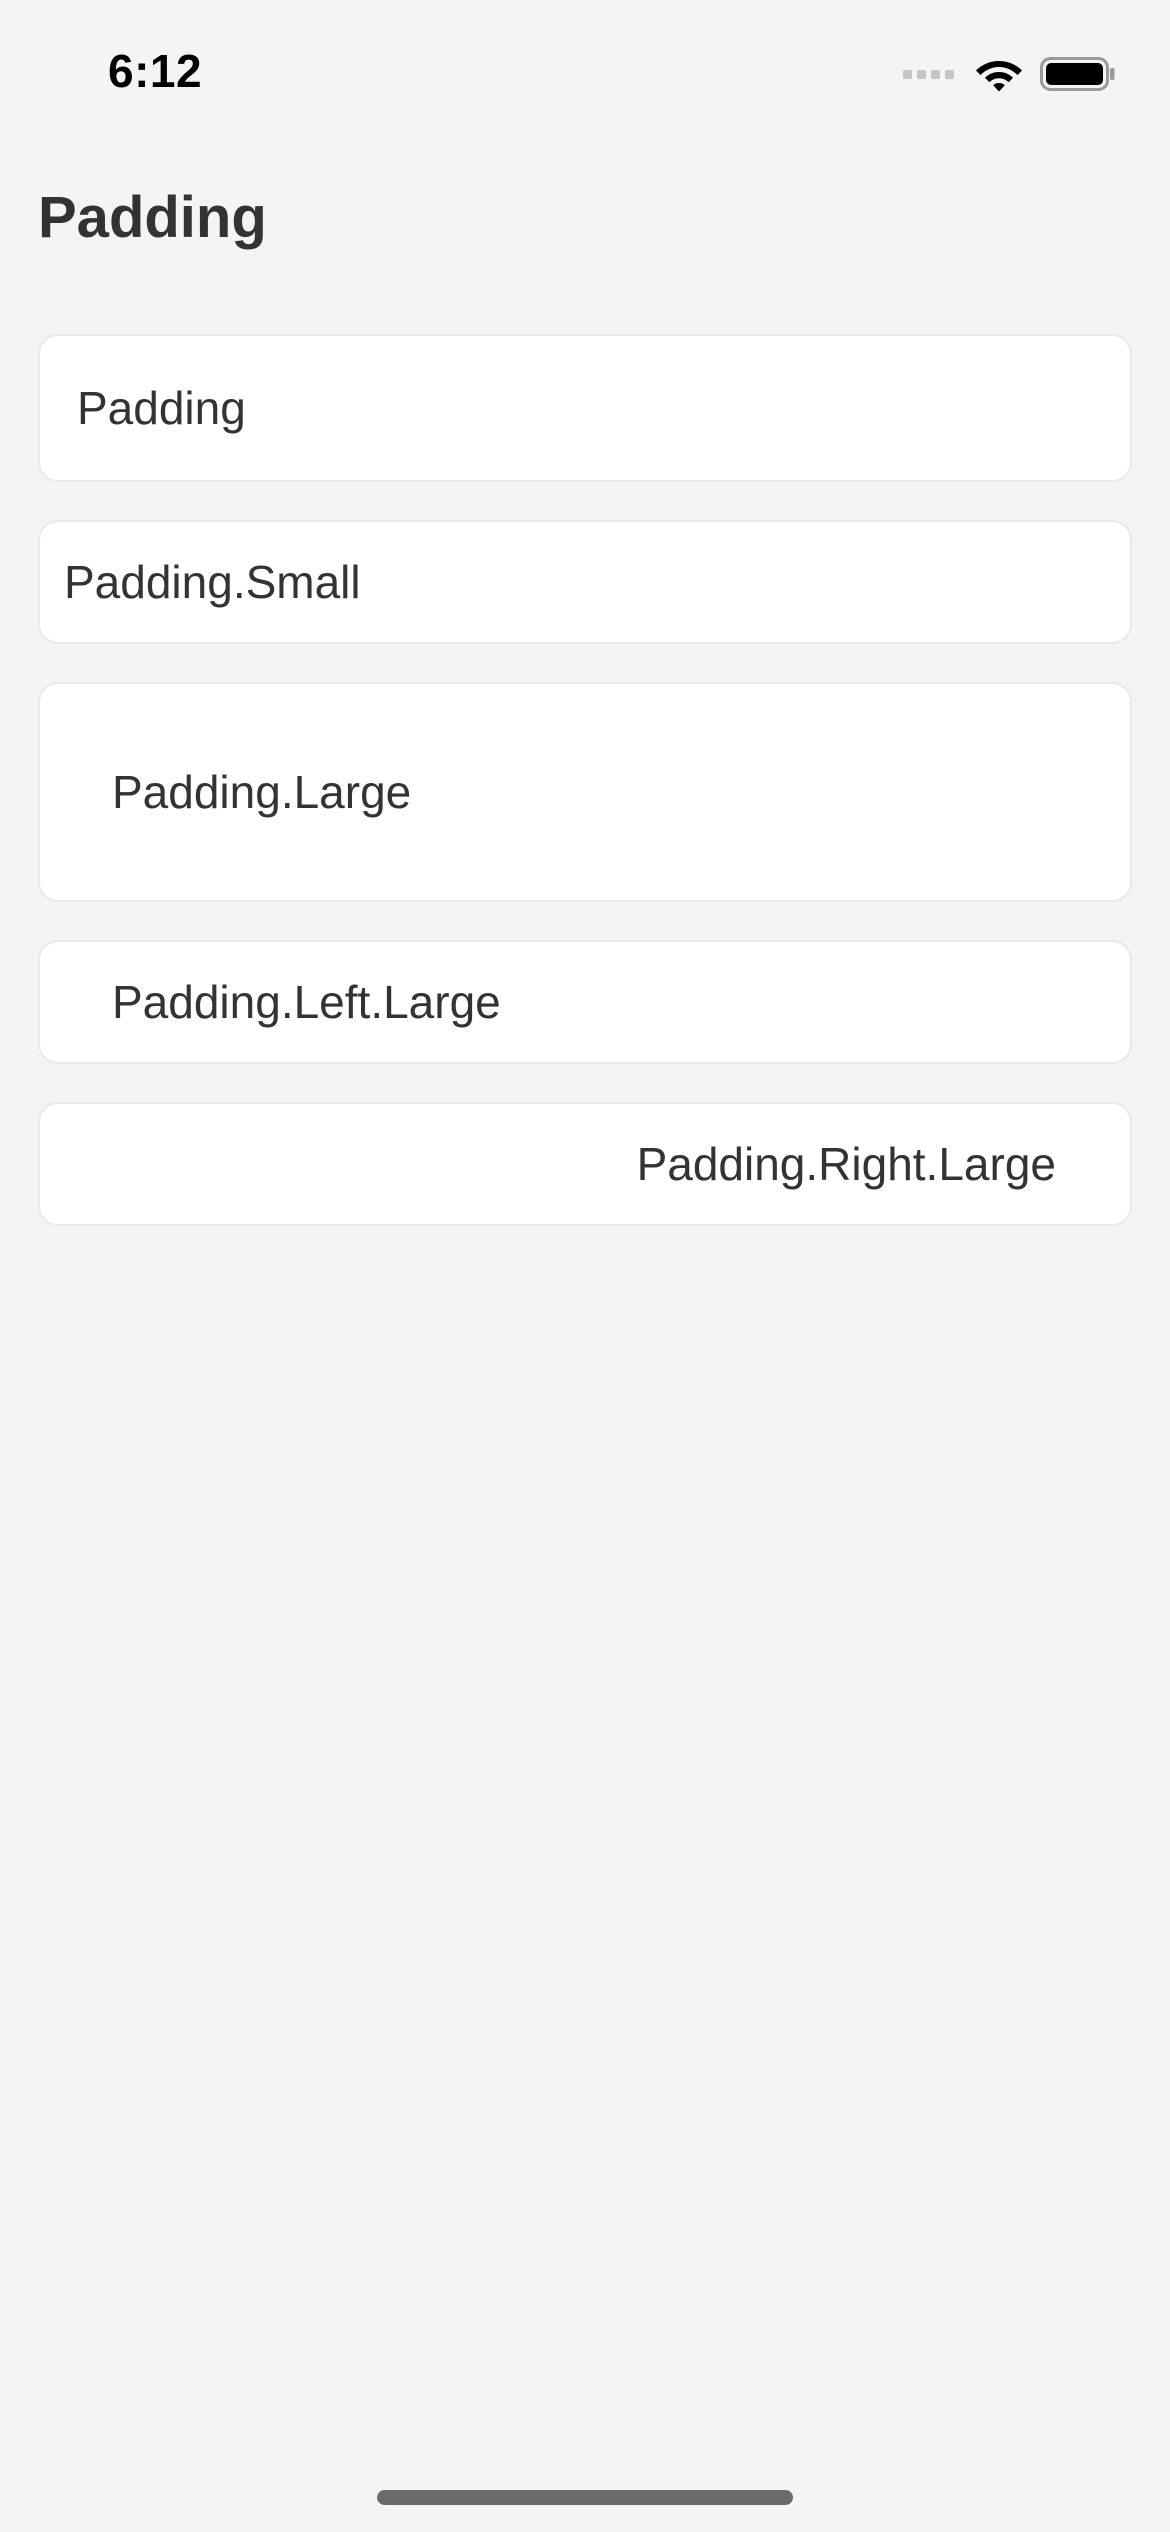  I want to click on battery-icon, so click(1077, 74).